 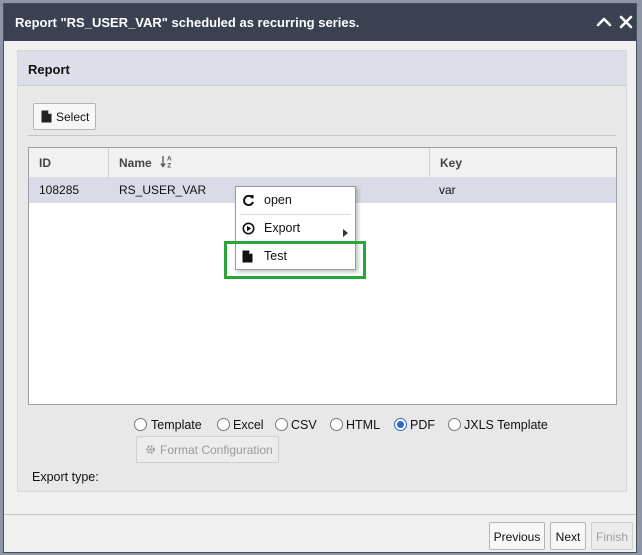 What do you see at coordinates (345, 232) in the screenshot?
I see `submenu-arrow-icon` at bounding box center [345, 232].